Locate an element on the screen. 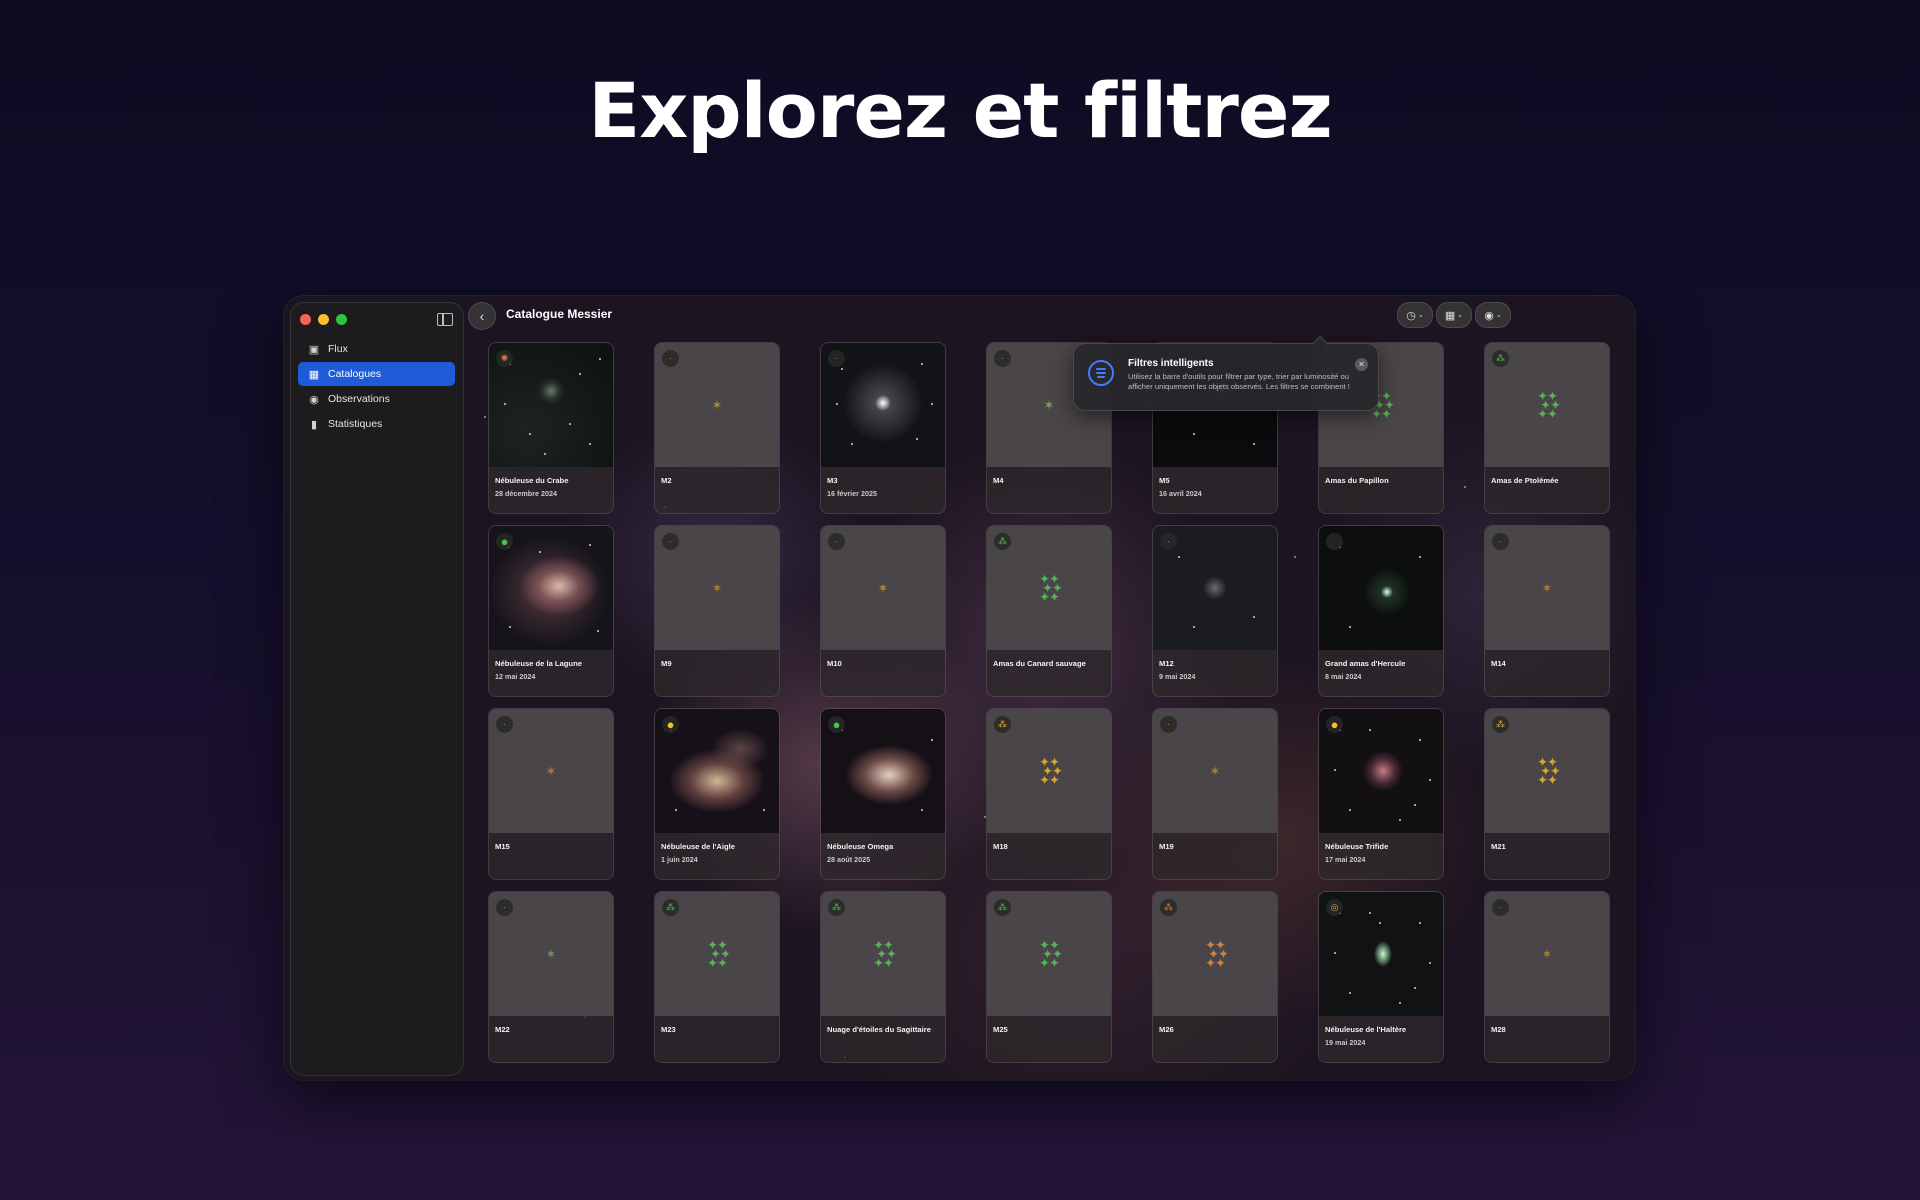 Image resolution: width=1920 pixels, height=1200 pixels. card-caption: M12 9 mai 2024 is located at coordinates (1215, 673).